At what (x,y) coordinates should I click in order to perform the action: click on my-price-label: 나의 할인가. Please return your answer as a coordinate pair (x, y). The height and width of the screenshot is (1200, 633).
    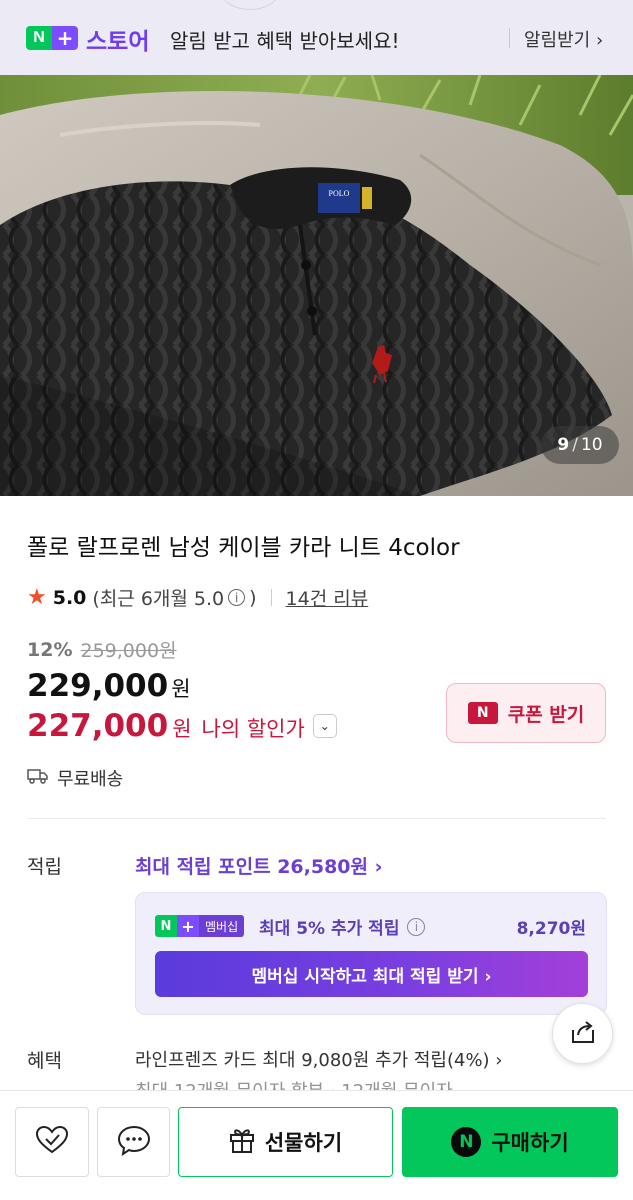
    Looking at the image, I should click on (253, 729).